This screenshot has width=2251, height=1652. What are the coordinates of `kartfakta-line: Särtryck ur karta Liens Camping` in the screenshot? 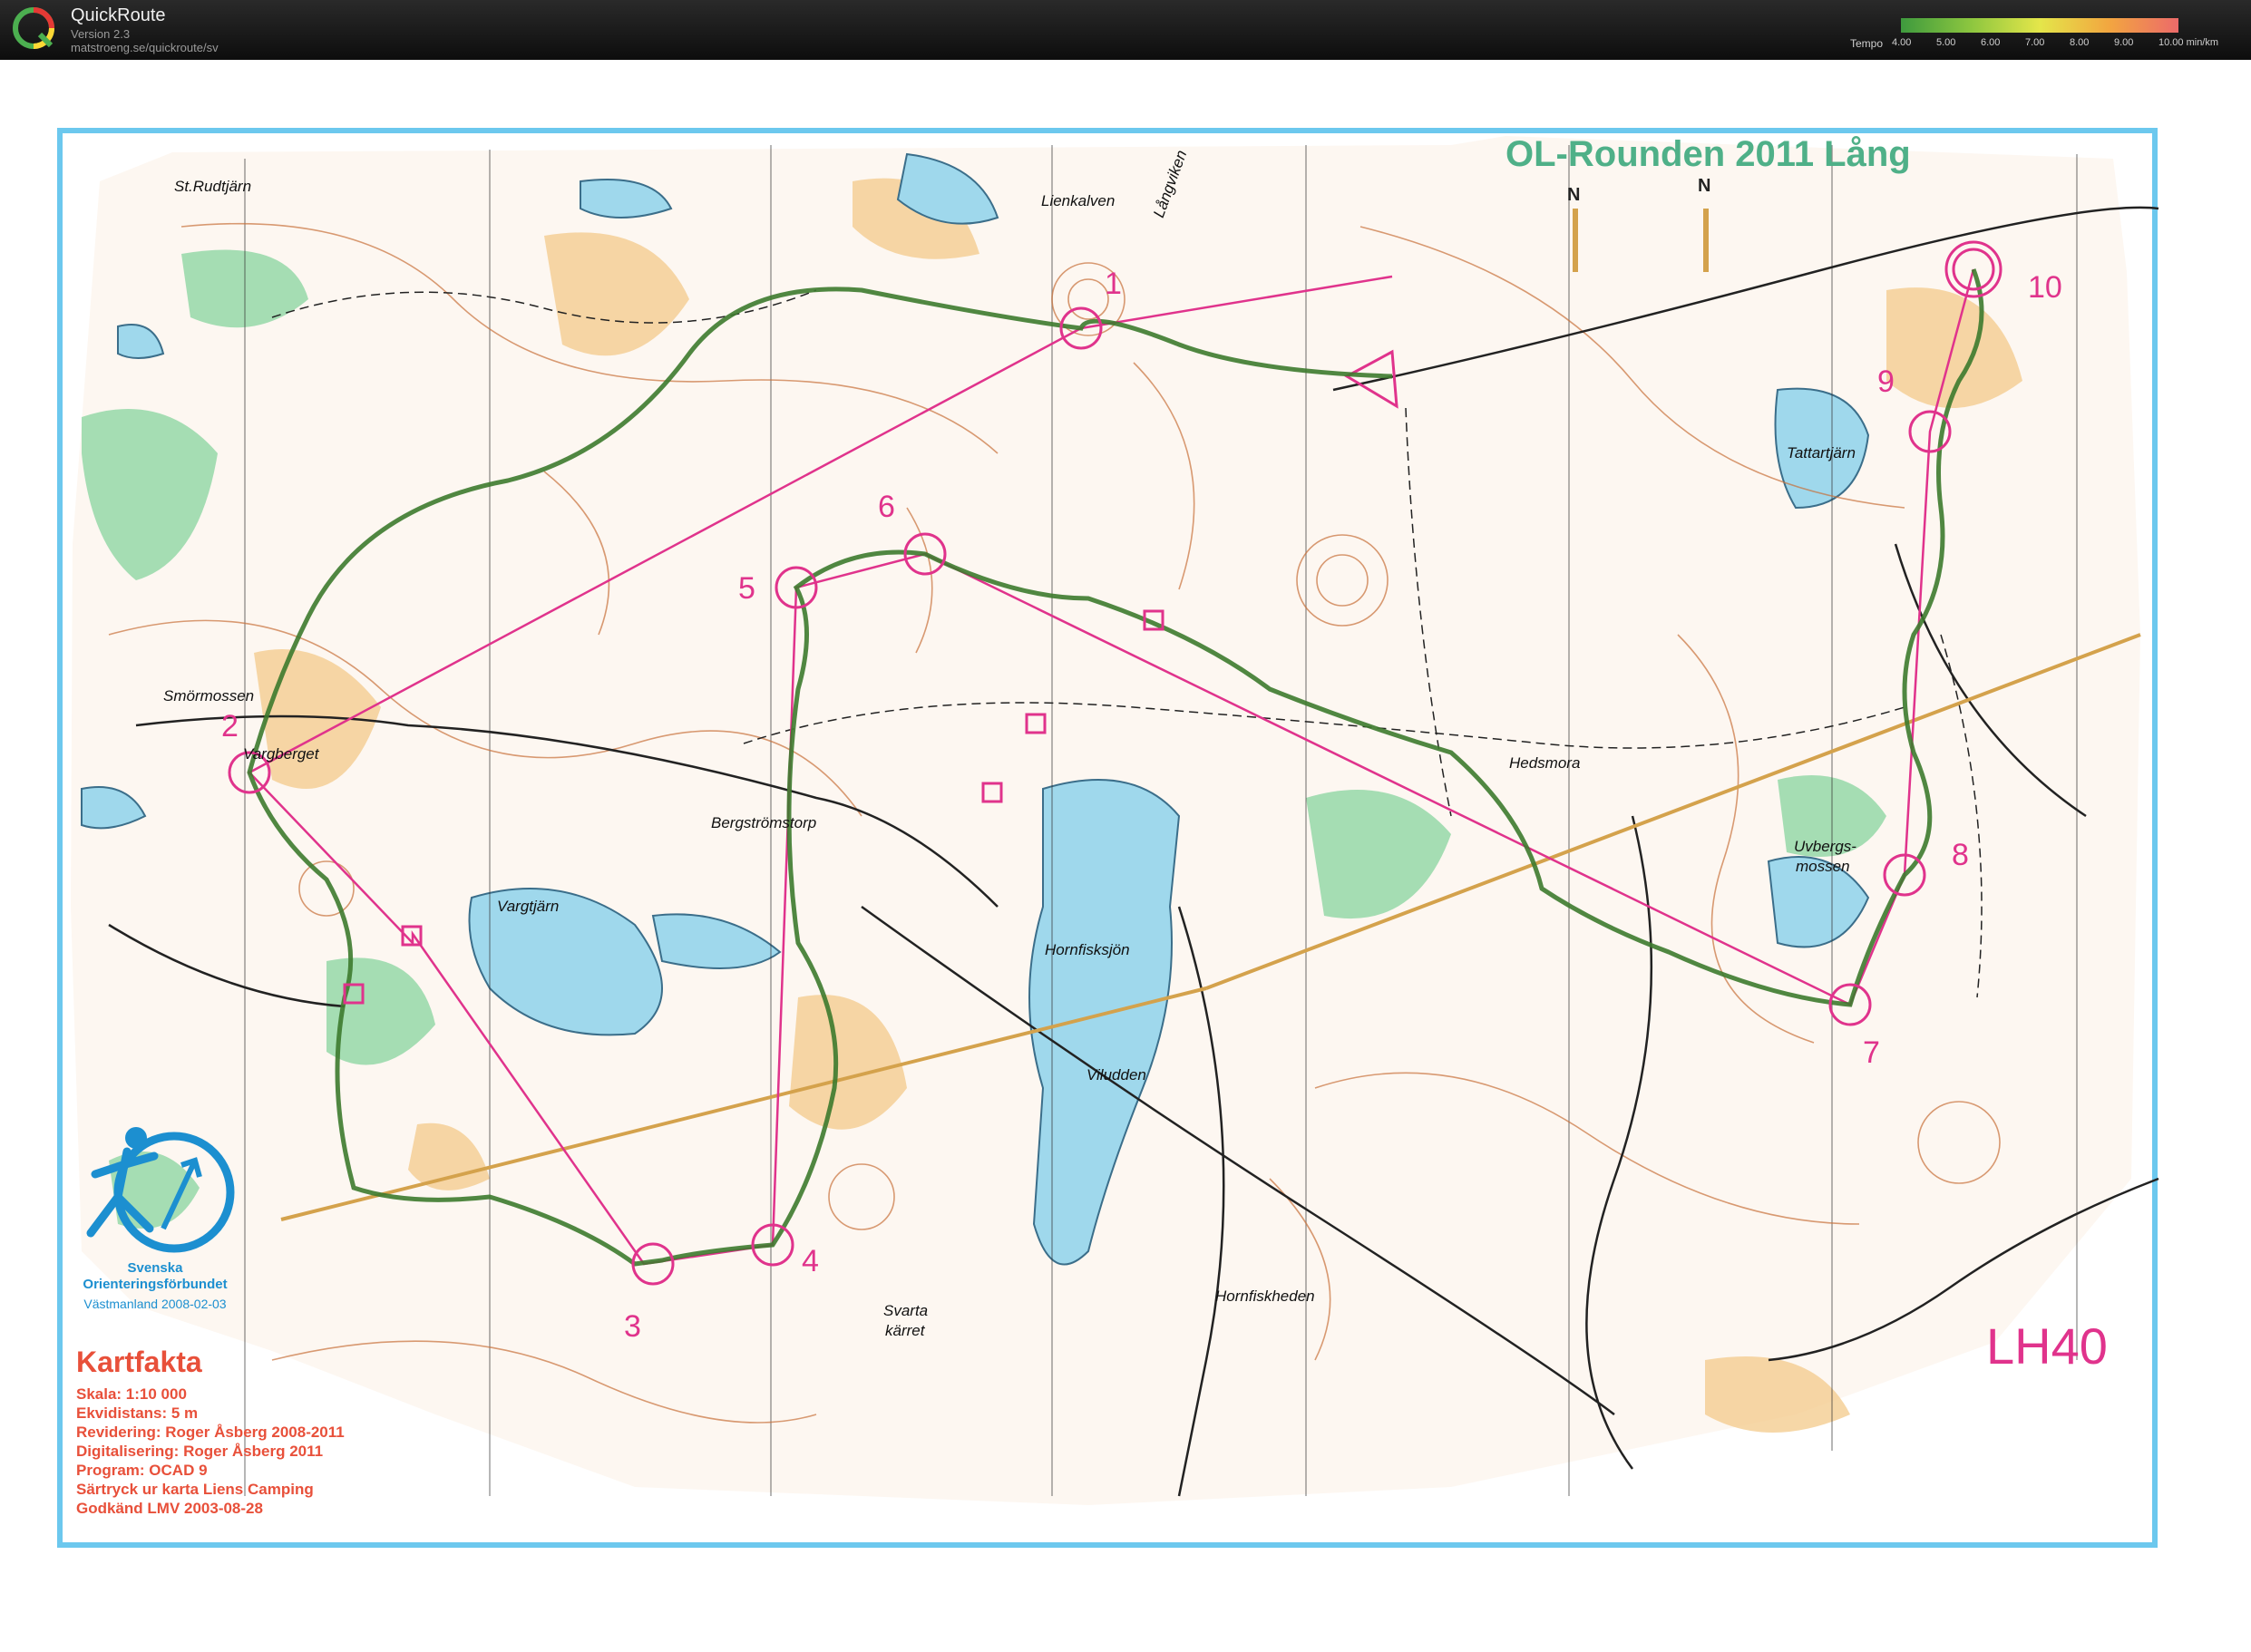 It's located at (195, 1490).